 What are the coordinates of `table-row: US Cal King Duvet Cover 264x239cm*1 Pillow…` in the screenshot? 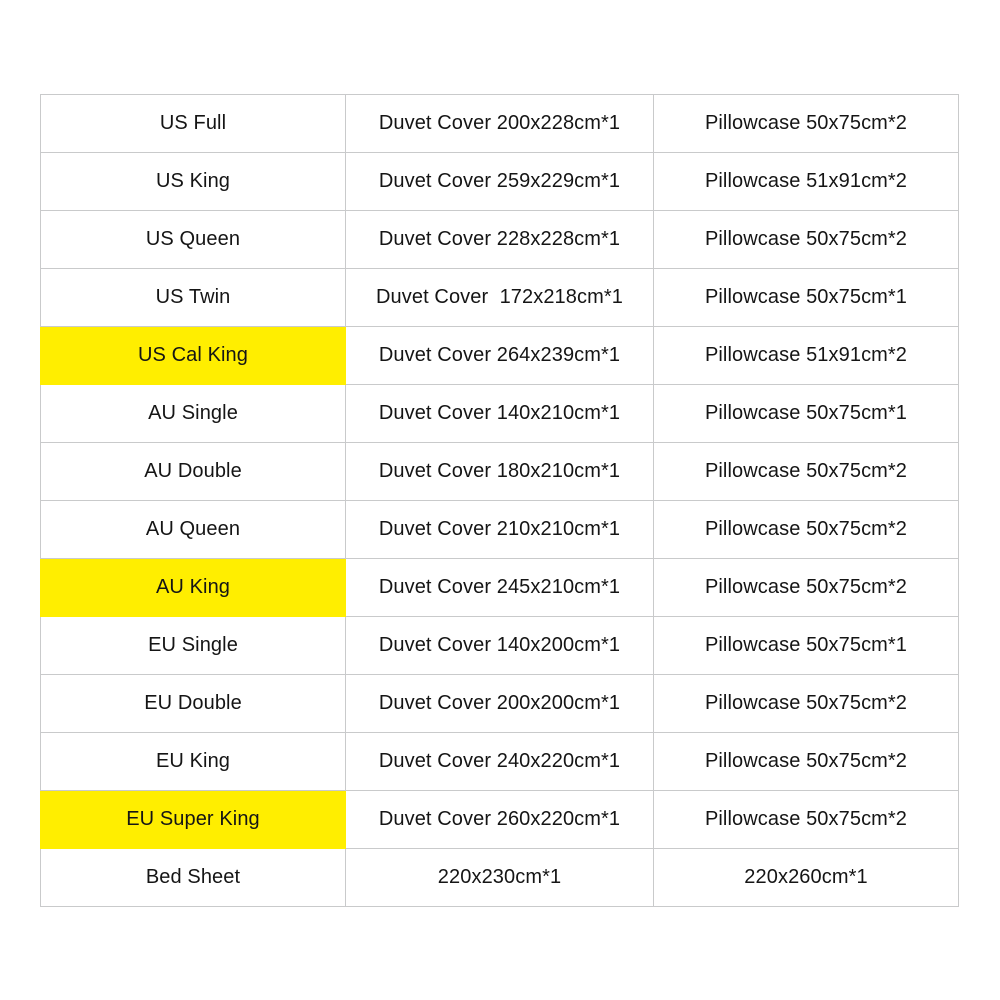 It's located at (499, 355).